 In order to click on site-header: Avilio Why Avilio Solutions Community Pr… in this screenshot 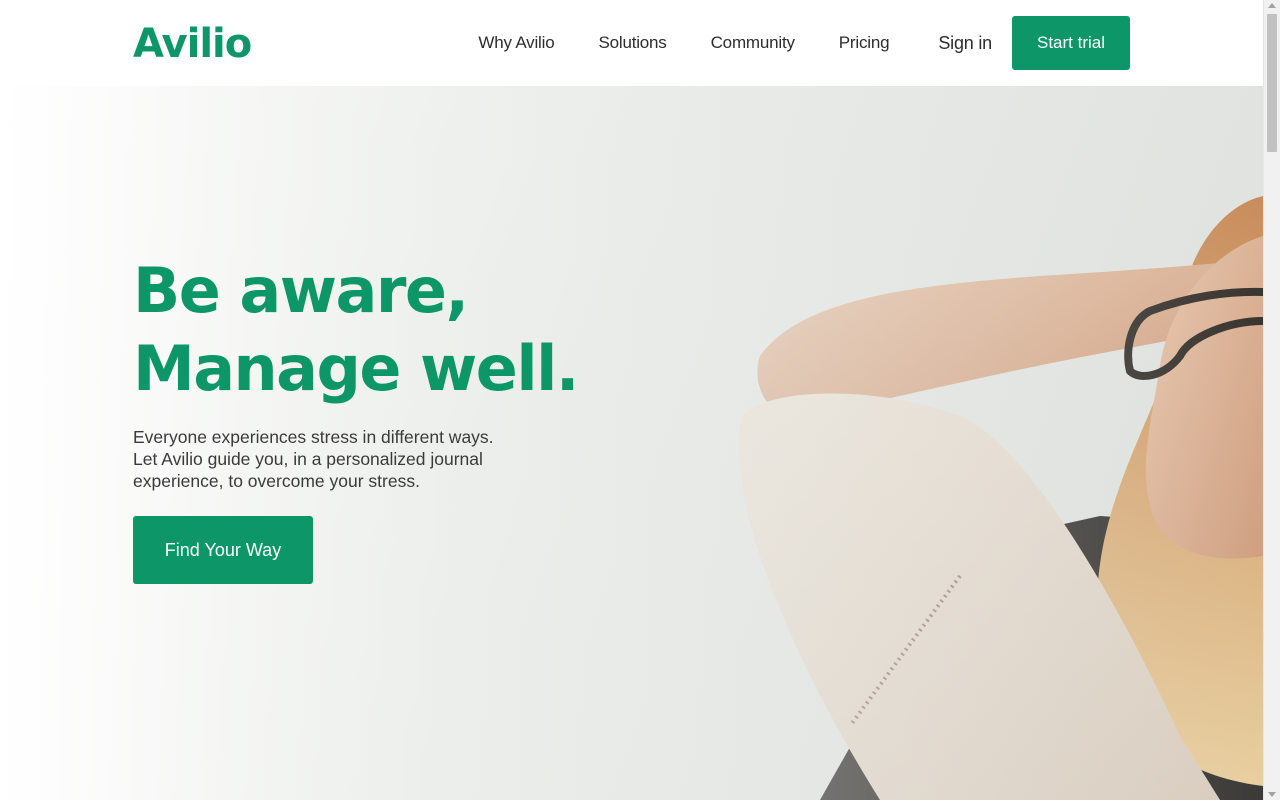, I will do `click(631, 43)`.